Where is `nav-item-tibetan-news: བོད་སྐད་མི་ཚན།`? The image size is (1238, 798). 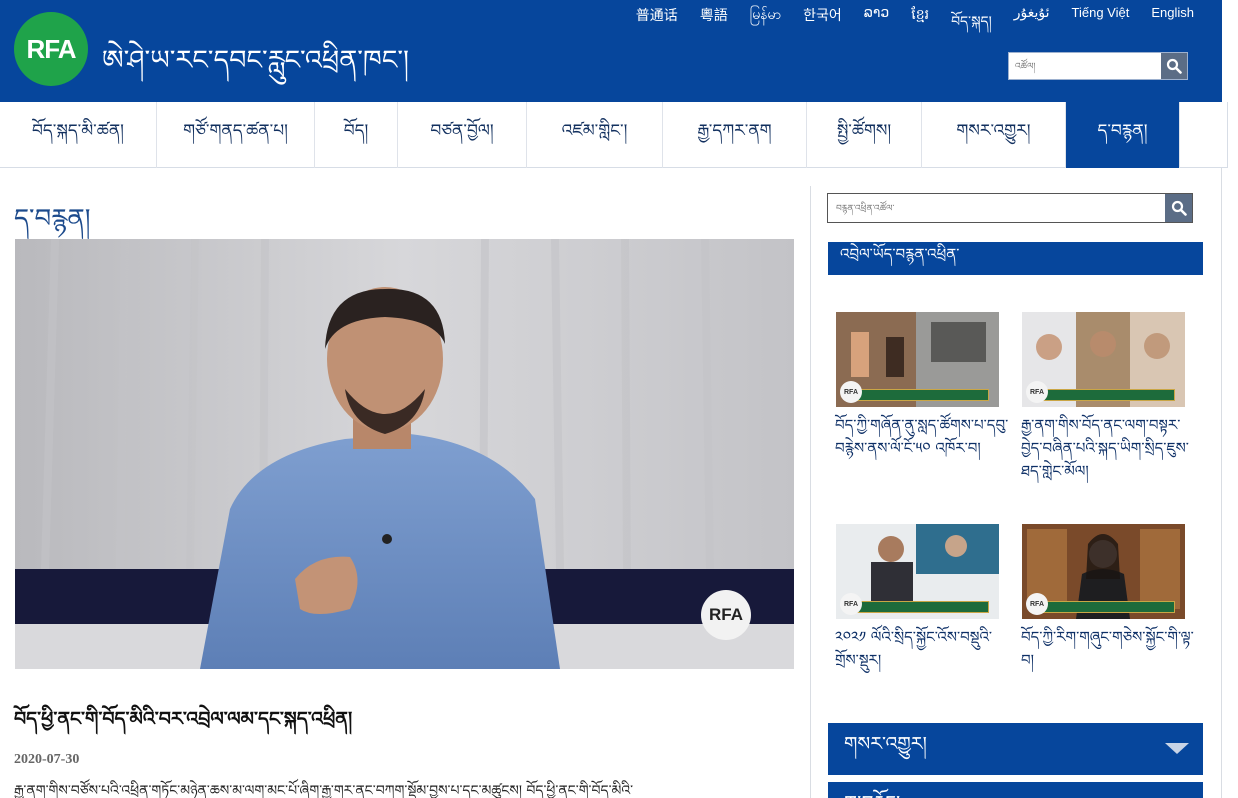
nav-item-tibetan-news: བོད་སྐད་མི་ཚན། is located at coordinates (78, 135).